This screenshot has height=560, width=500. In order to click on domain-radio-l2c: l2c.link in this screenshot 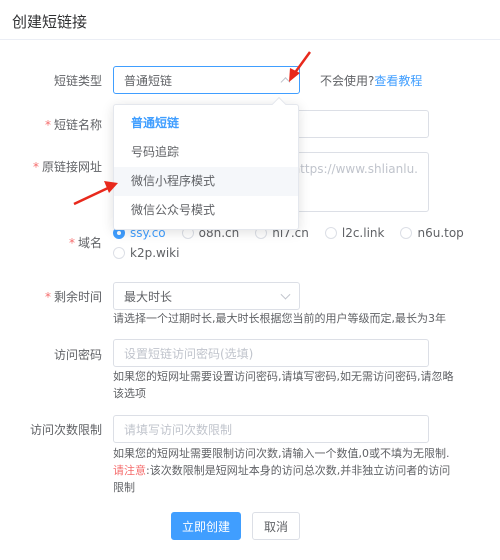, I will do `click(354, 233)`.